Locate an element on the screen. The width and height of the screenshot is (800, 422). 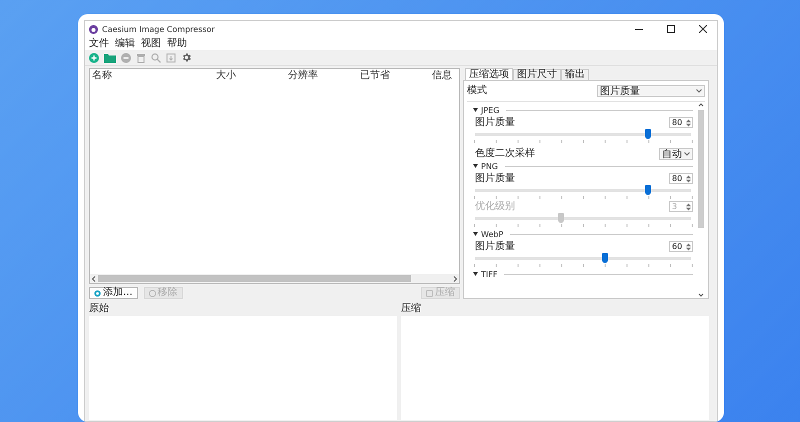
tab: 图片尺寸 is located at coordinates (537, 74).